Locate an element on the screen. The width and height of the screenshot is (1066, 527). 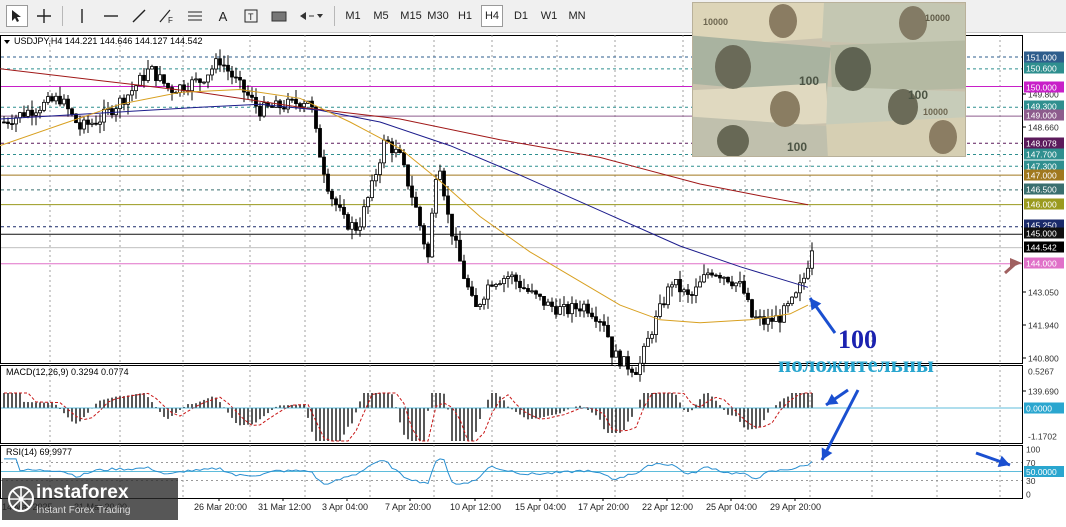
currency-banknotes-image: 10000 10000 100 100 10000 100 is located at coordinates (829, 79).